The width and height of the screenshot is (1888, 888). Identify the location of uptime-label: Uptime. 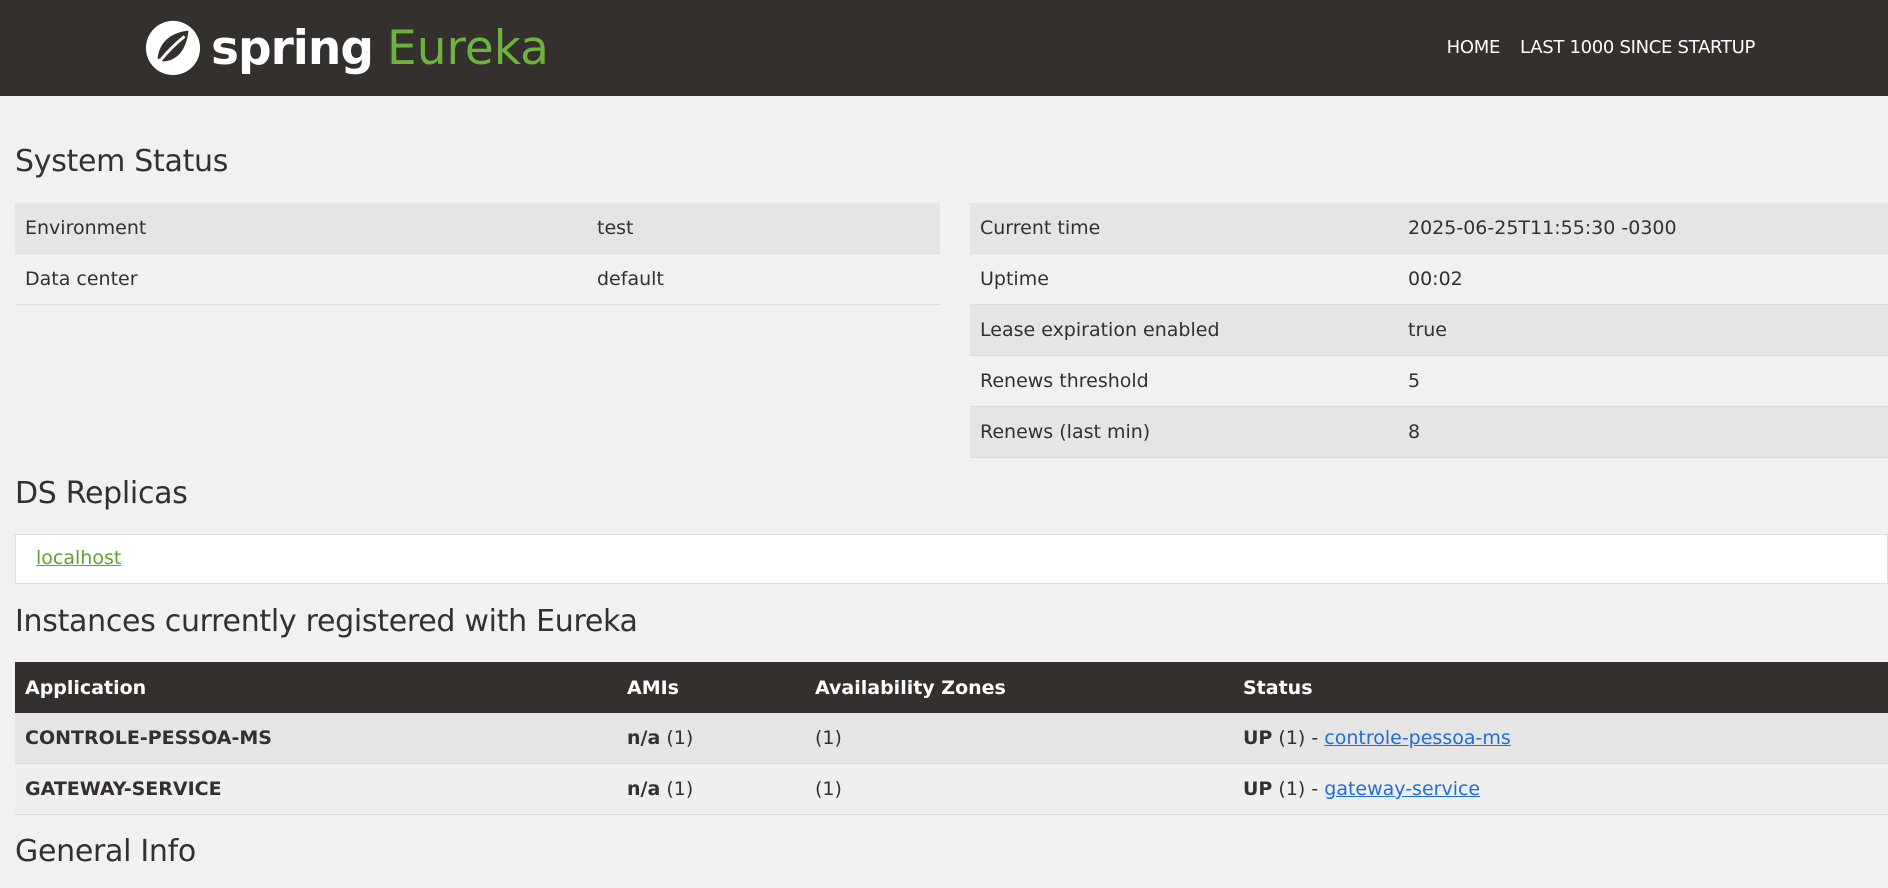
(1184, 279).